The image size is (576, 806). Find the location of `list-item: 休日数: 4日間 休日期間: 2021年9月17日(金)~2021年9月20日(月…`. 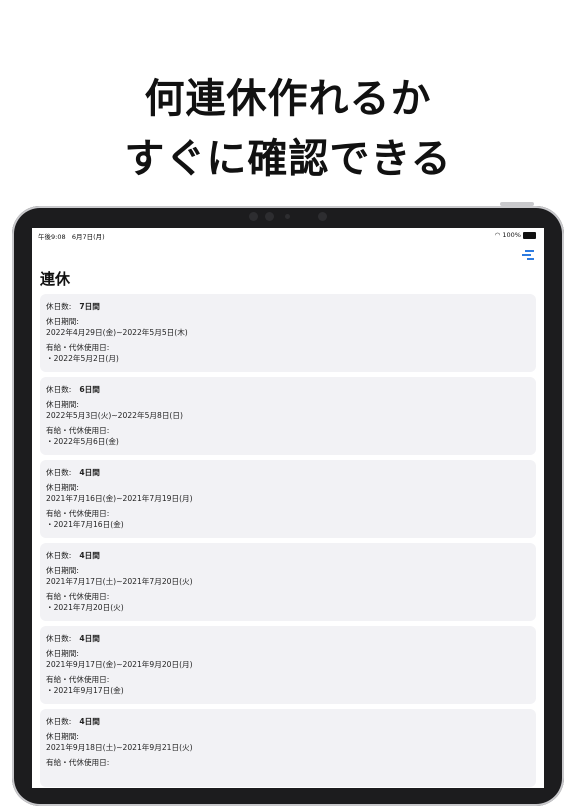

list-item: 休日数: 4日間 休日期間: 2021年9月17日(金)~2021年9月20日(月… is located at coordinates (288, 665).